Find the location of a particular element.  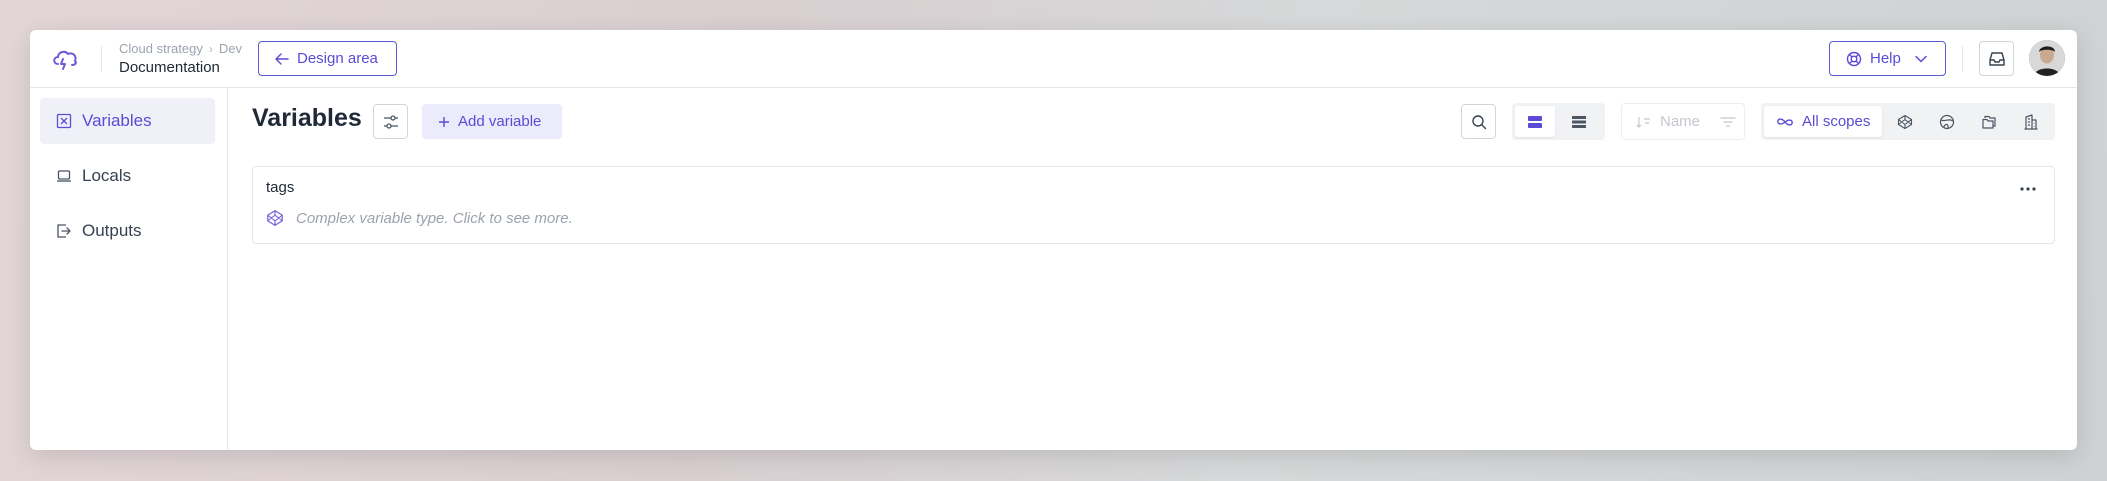

page-title: Variables is located at coordinates (307, 118).